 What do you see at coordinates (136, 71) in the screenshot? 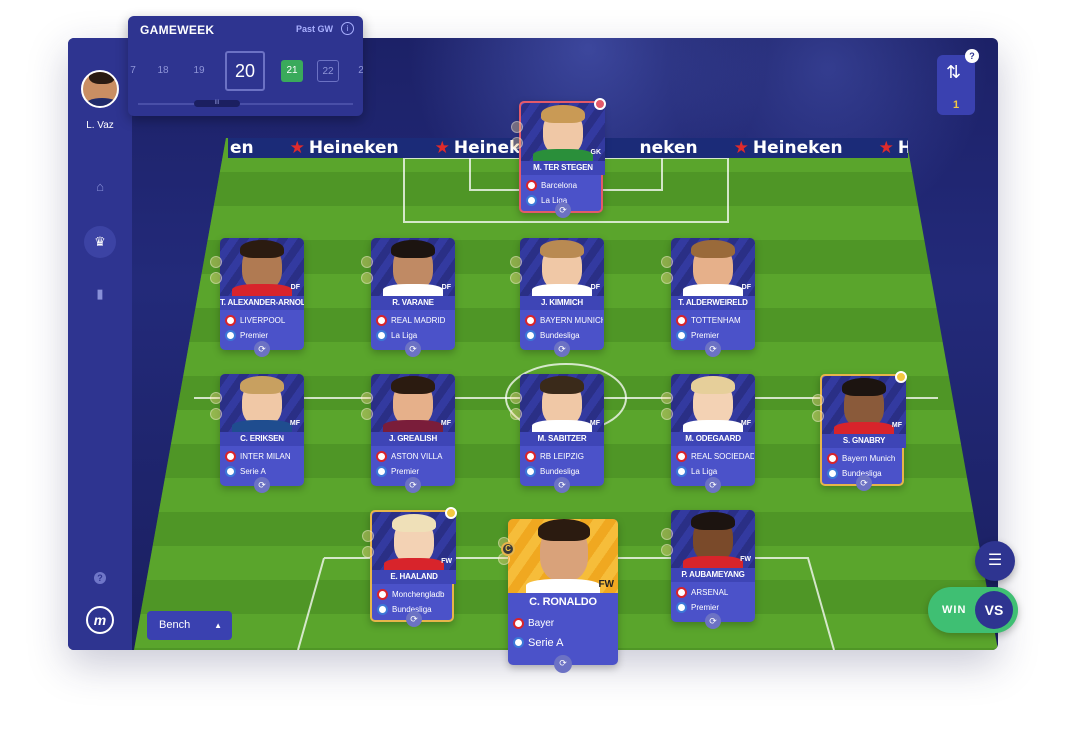
I see `gameweek-item: 7` at bounding box center [136, 71].